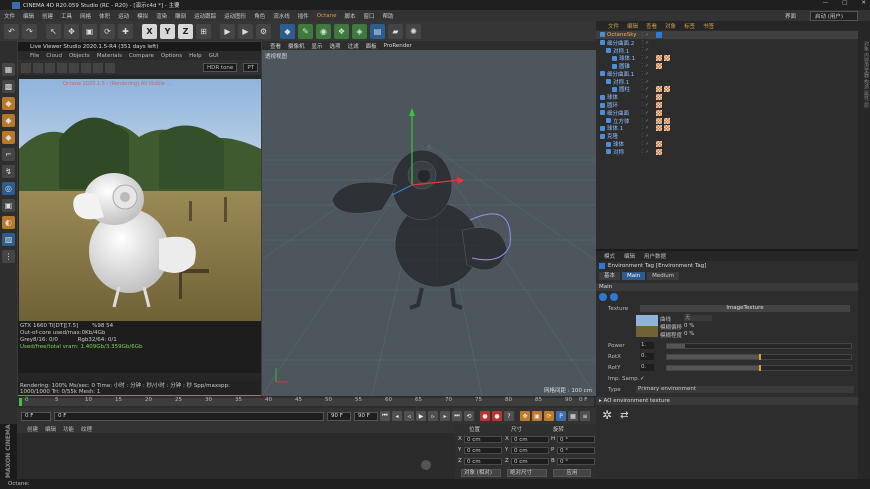  What do you see at coordinates (104, 16) in the screenshot?
I see `menu-item: 体积` at bounding box center [104, 16].